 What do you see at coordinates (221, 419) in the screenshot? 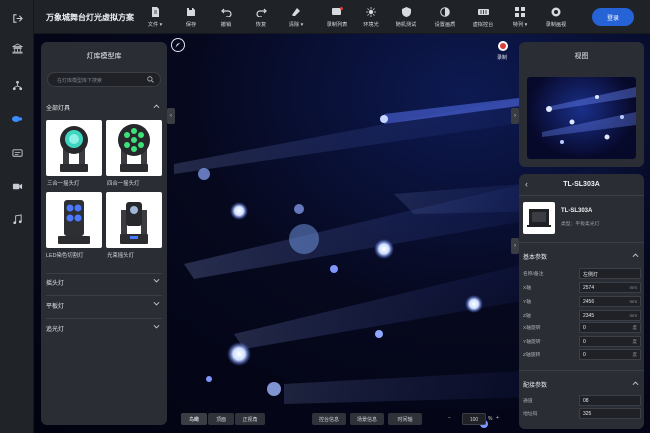
I see `view-top-button: 顶面` at bounding box center [221, 419].